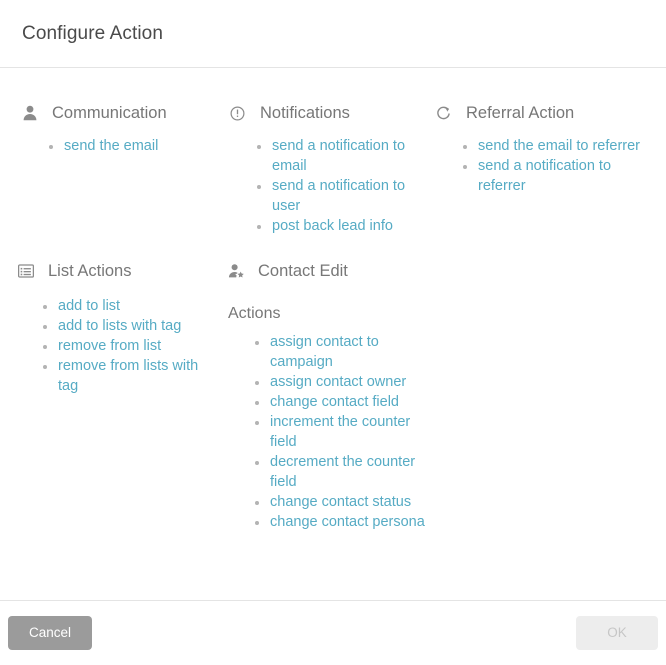  What do you see at coordinates (50, 633) in the screenshot?
I see `cancel-button: Cancel` at bounding box center [50, 633].